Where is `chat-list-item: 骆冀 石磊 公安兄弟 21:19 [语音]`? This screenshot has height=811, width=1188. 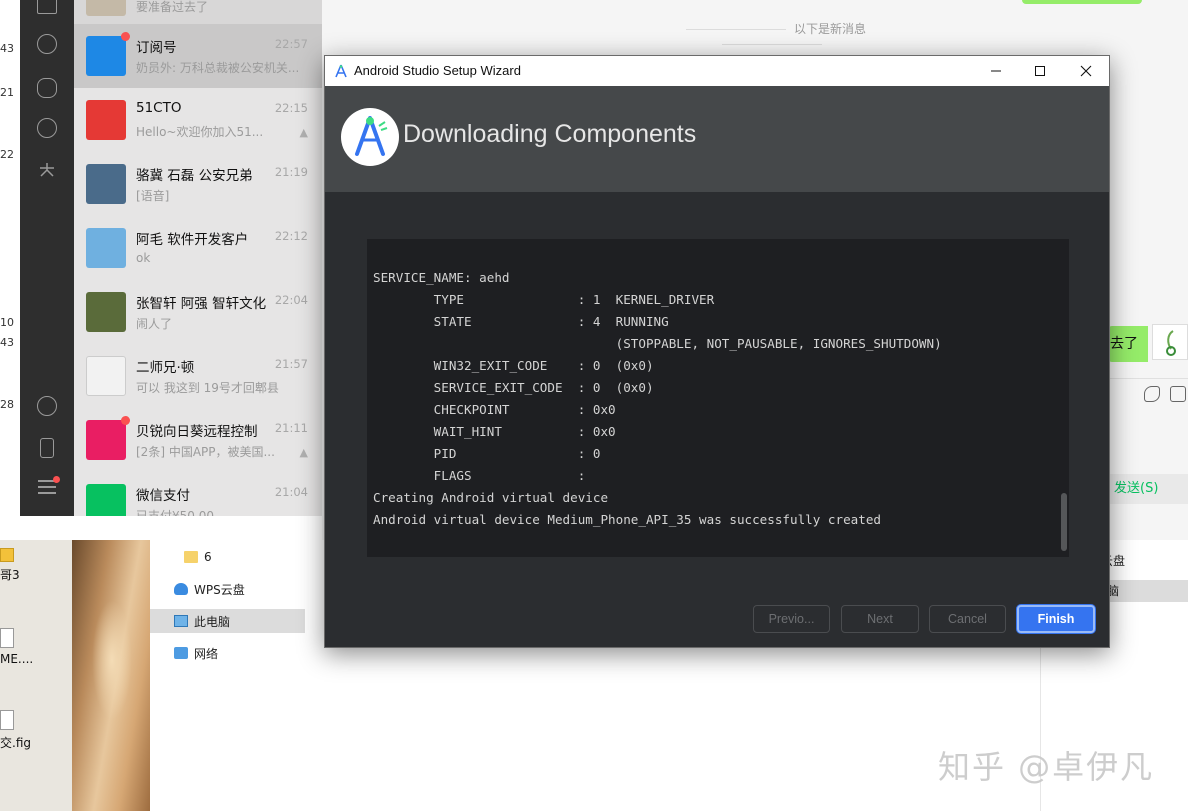 chat-list-item: 骆冀 石磊 公安兄弟 21:19 [语音] is located at coordinates (198, 184).